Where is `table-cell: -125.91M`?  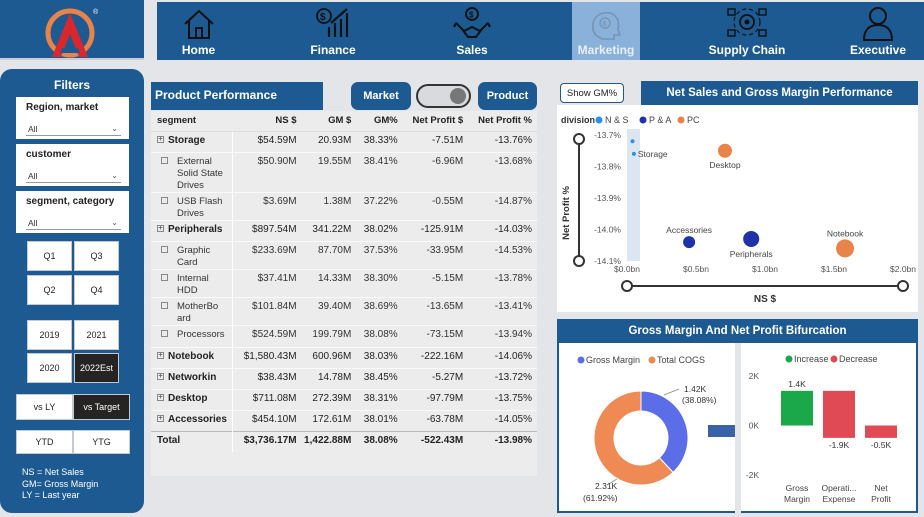 table-cell: -125.91M is located at coordinates (435, 230).